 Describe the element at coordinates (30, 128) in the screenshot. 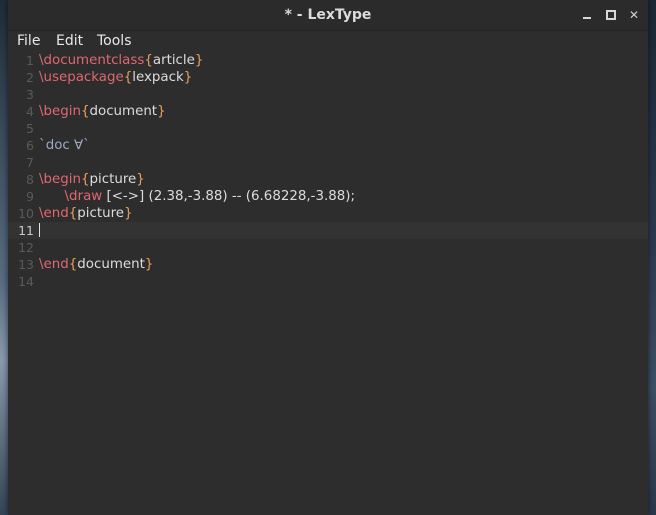

I see `line-number: 5` at that location.